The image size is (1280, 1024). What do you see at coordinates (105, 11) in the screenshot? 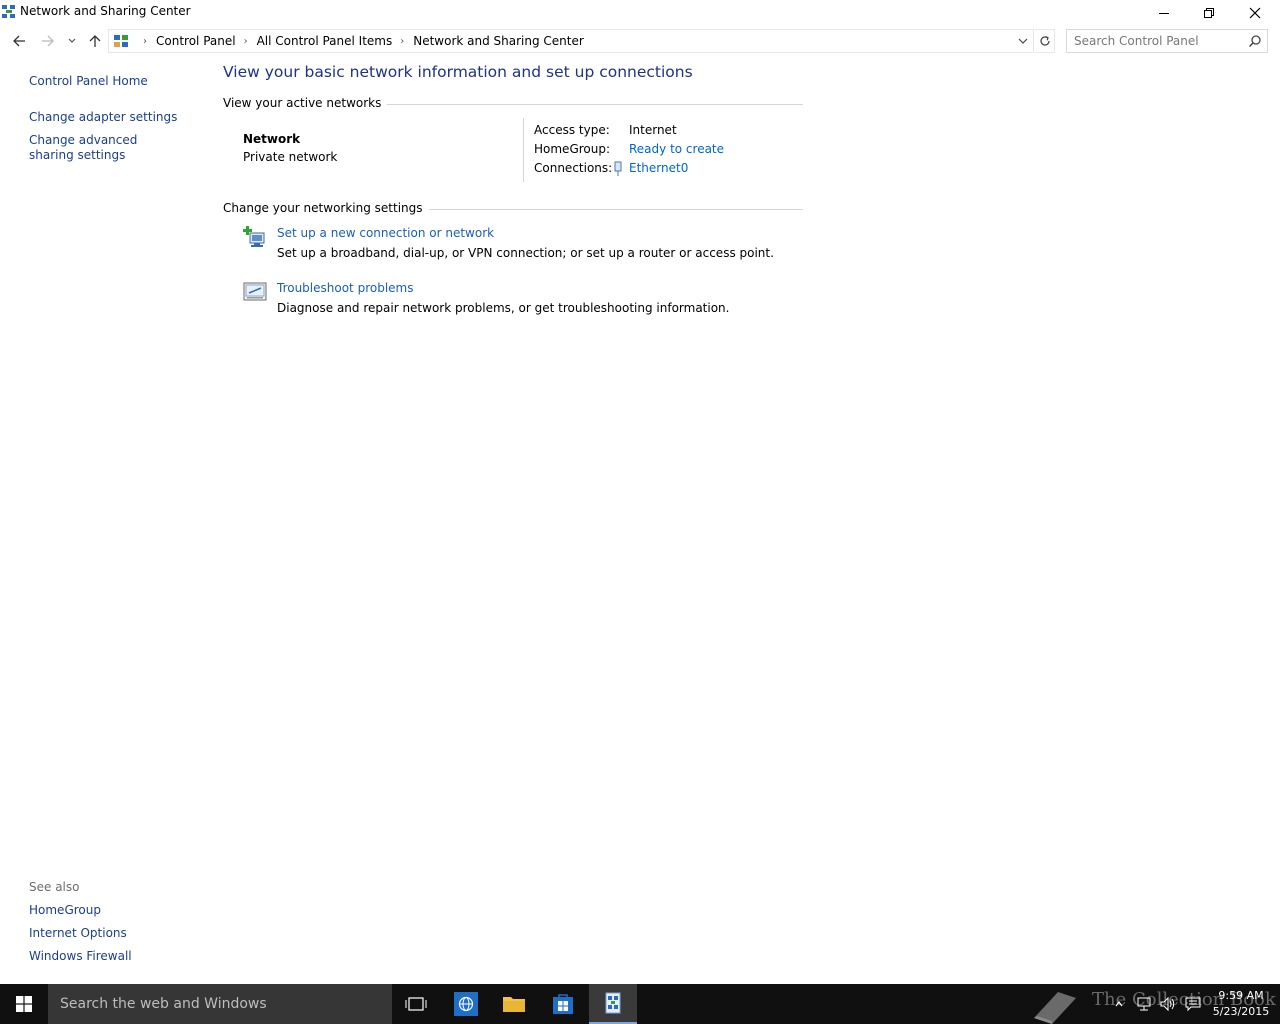
I see `window-title: Network and Sharing Center` at bounding box center [105, 11].